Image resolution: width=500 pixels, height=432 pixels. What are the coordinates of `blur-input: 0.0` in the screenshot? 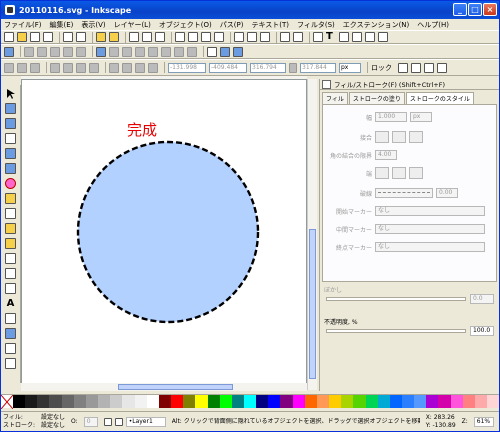 It's located at (482, 299).